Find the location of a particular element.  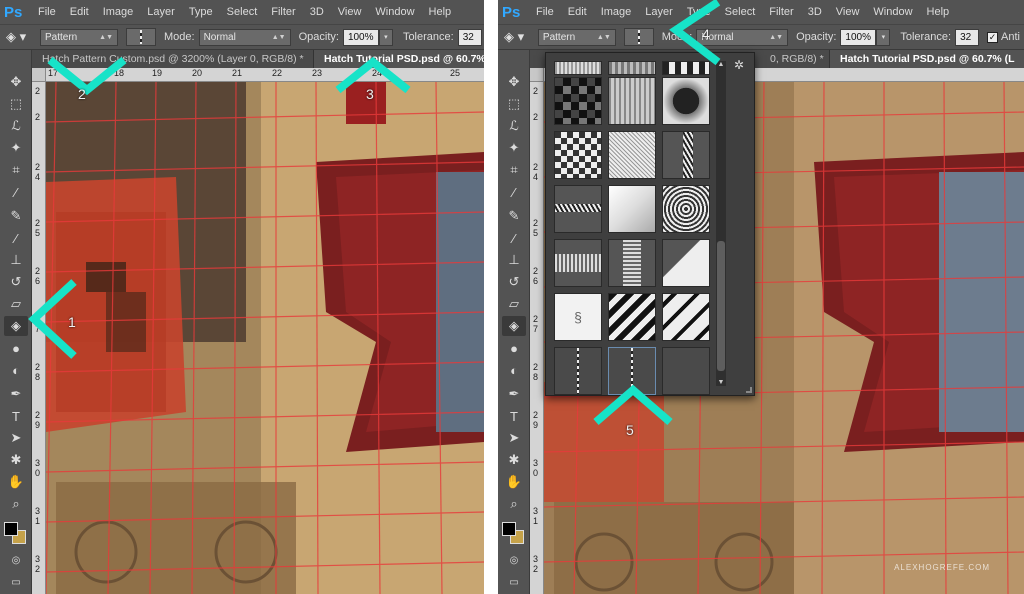

blur-icon: ● is located at coordinates (514, 348).